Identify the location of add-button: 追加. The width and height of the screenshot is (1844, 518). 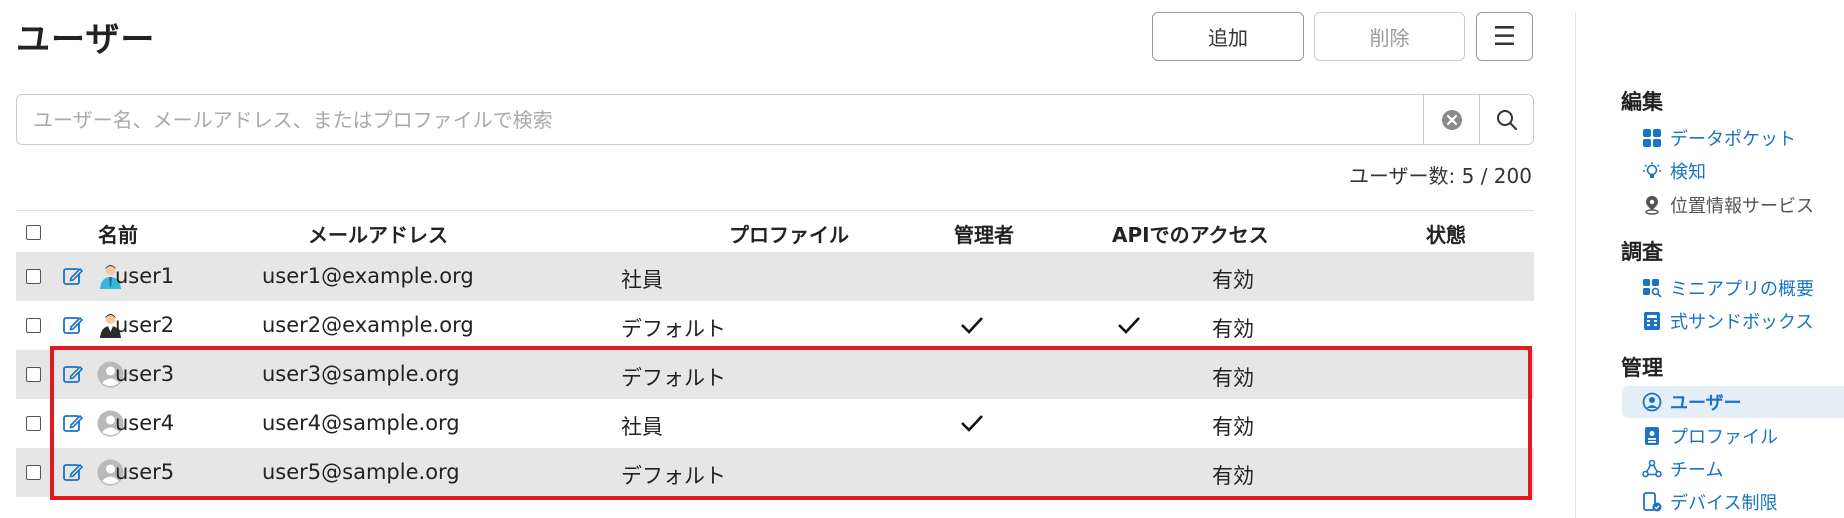
(1228, 36).